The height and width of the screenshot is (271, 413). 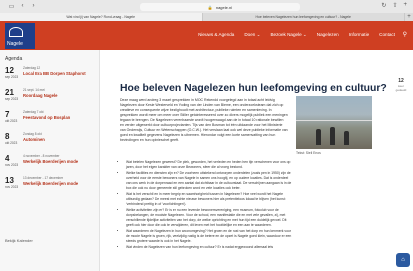 I want to click on browser-nav: ▭ ‹ ›, so click(x=18, y=6).